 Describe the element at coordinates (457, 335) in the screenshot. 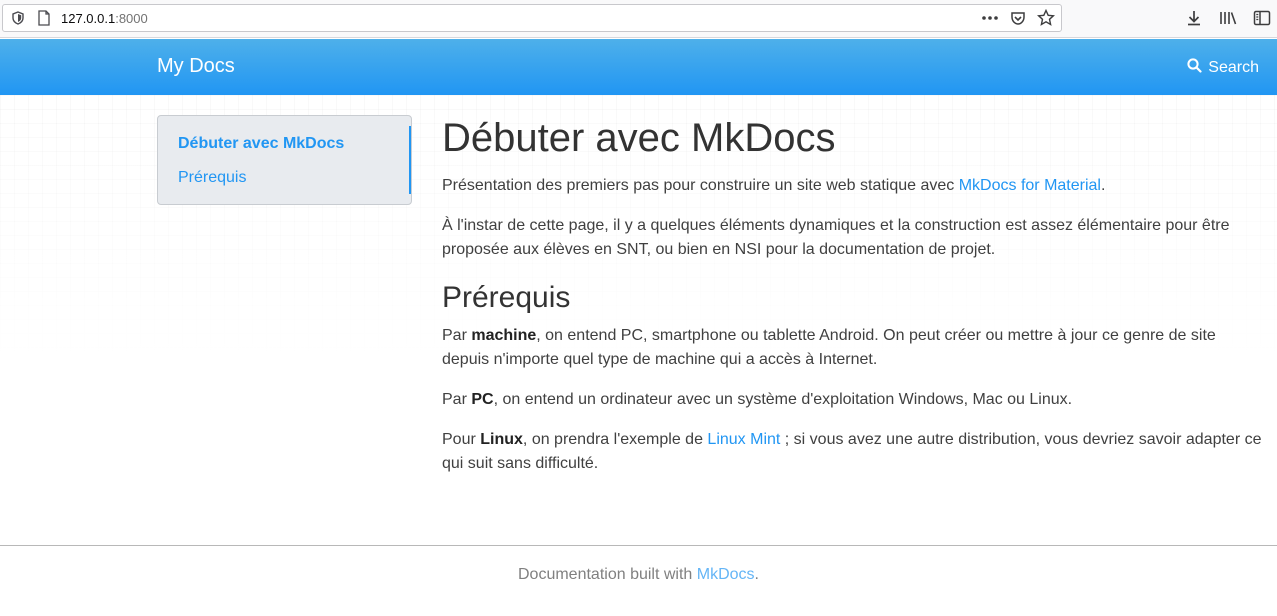

I see `machine-pre: Par` at that location.